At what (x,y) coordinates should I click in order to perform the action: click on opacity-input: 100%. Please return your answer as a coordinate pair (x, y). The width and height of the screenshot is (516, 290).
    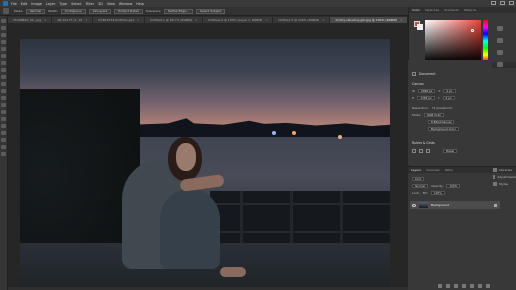
    Looking at the image, I should click on (453, 185).